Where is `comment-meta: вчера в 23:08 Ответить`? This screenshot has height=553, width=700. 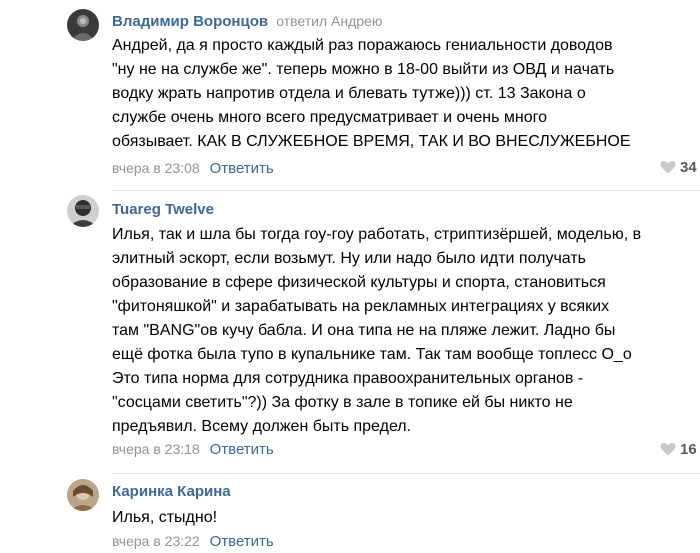 comment-meta: вчера в 23:08 Ответить is located at coordinates (193, 168).